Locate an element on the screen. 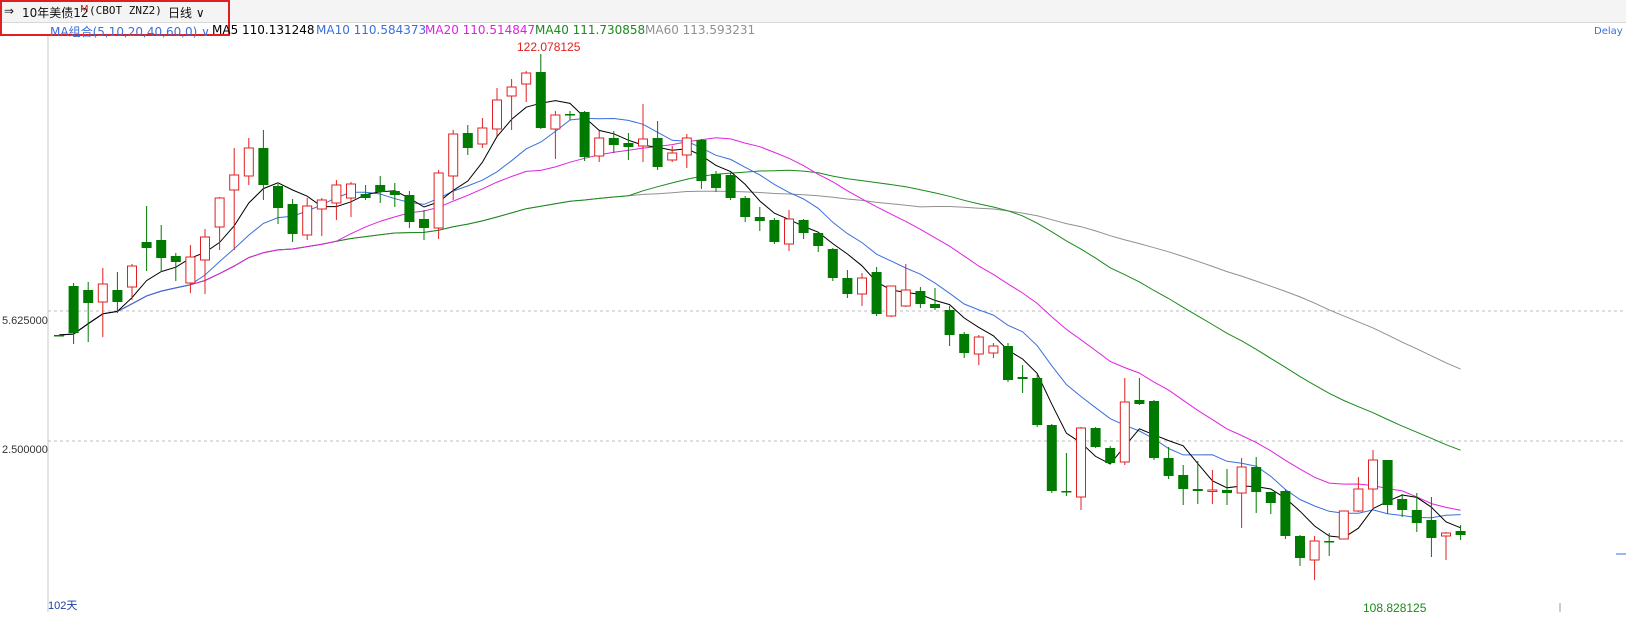  high-price-label: 122.078125 is located at coordinates (549, 47).